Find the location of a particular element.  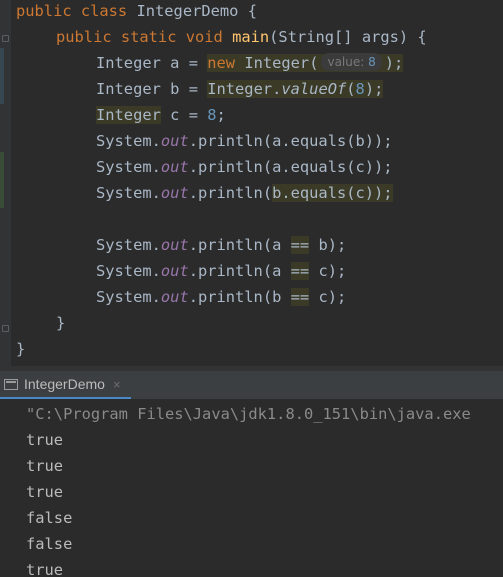

editor-gutter is located at coordinates (5, 183).